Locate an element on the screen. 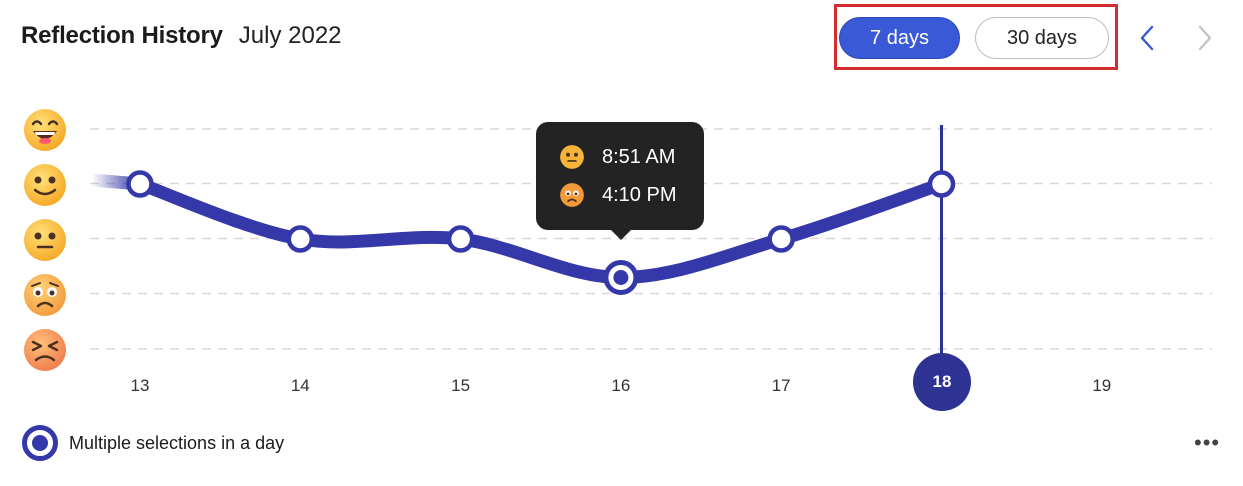 The width and height of the screenshot is (1243, 486). chart-legend: Multiple selections in a day is located at coordinates (152, 443).